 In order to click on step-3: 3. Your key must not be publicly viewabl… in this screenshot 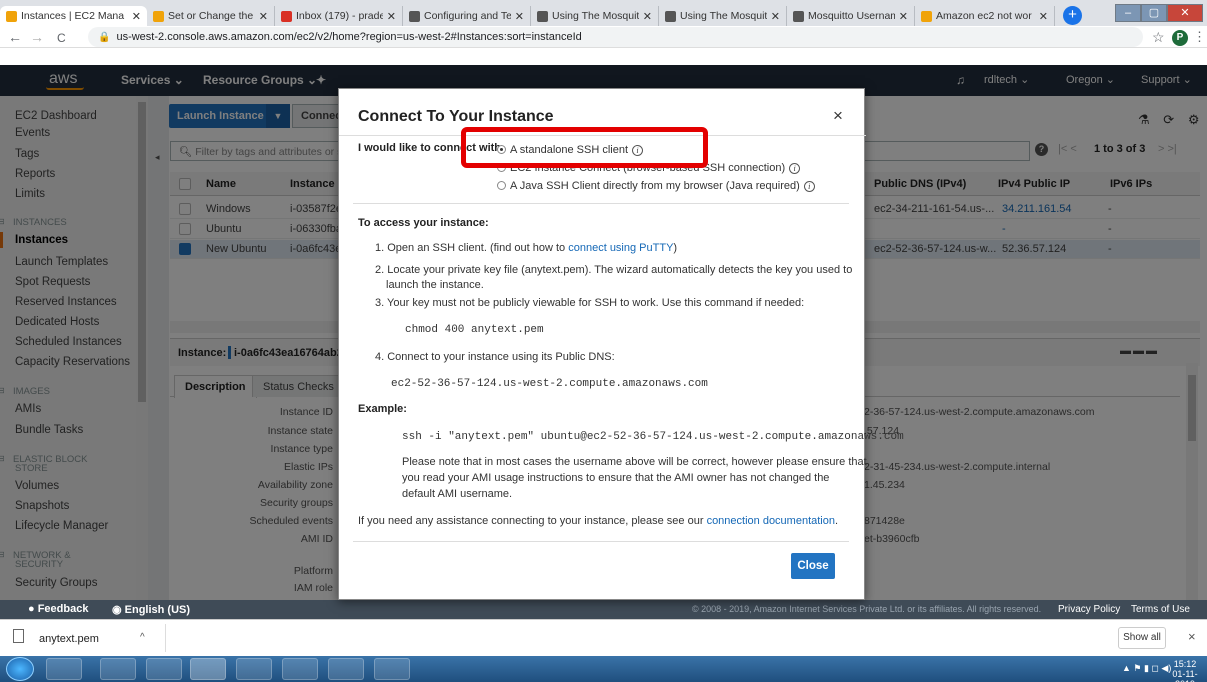, I will do `click(590, 303)`.